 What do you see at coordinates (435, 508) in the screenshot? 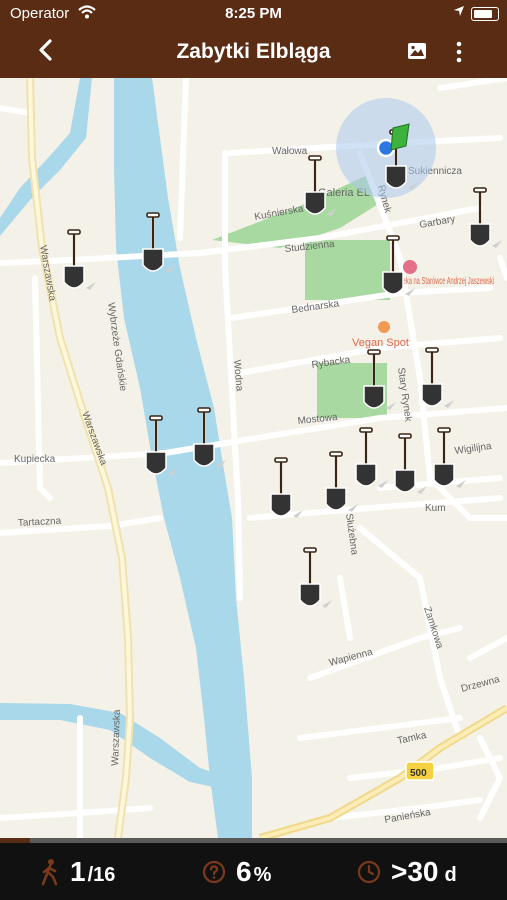
I see `street-kumiecha: Kum` at bounding box center [435, 508].